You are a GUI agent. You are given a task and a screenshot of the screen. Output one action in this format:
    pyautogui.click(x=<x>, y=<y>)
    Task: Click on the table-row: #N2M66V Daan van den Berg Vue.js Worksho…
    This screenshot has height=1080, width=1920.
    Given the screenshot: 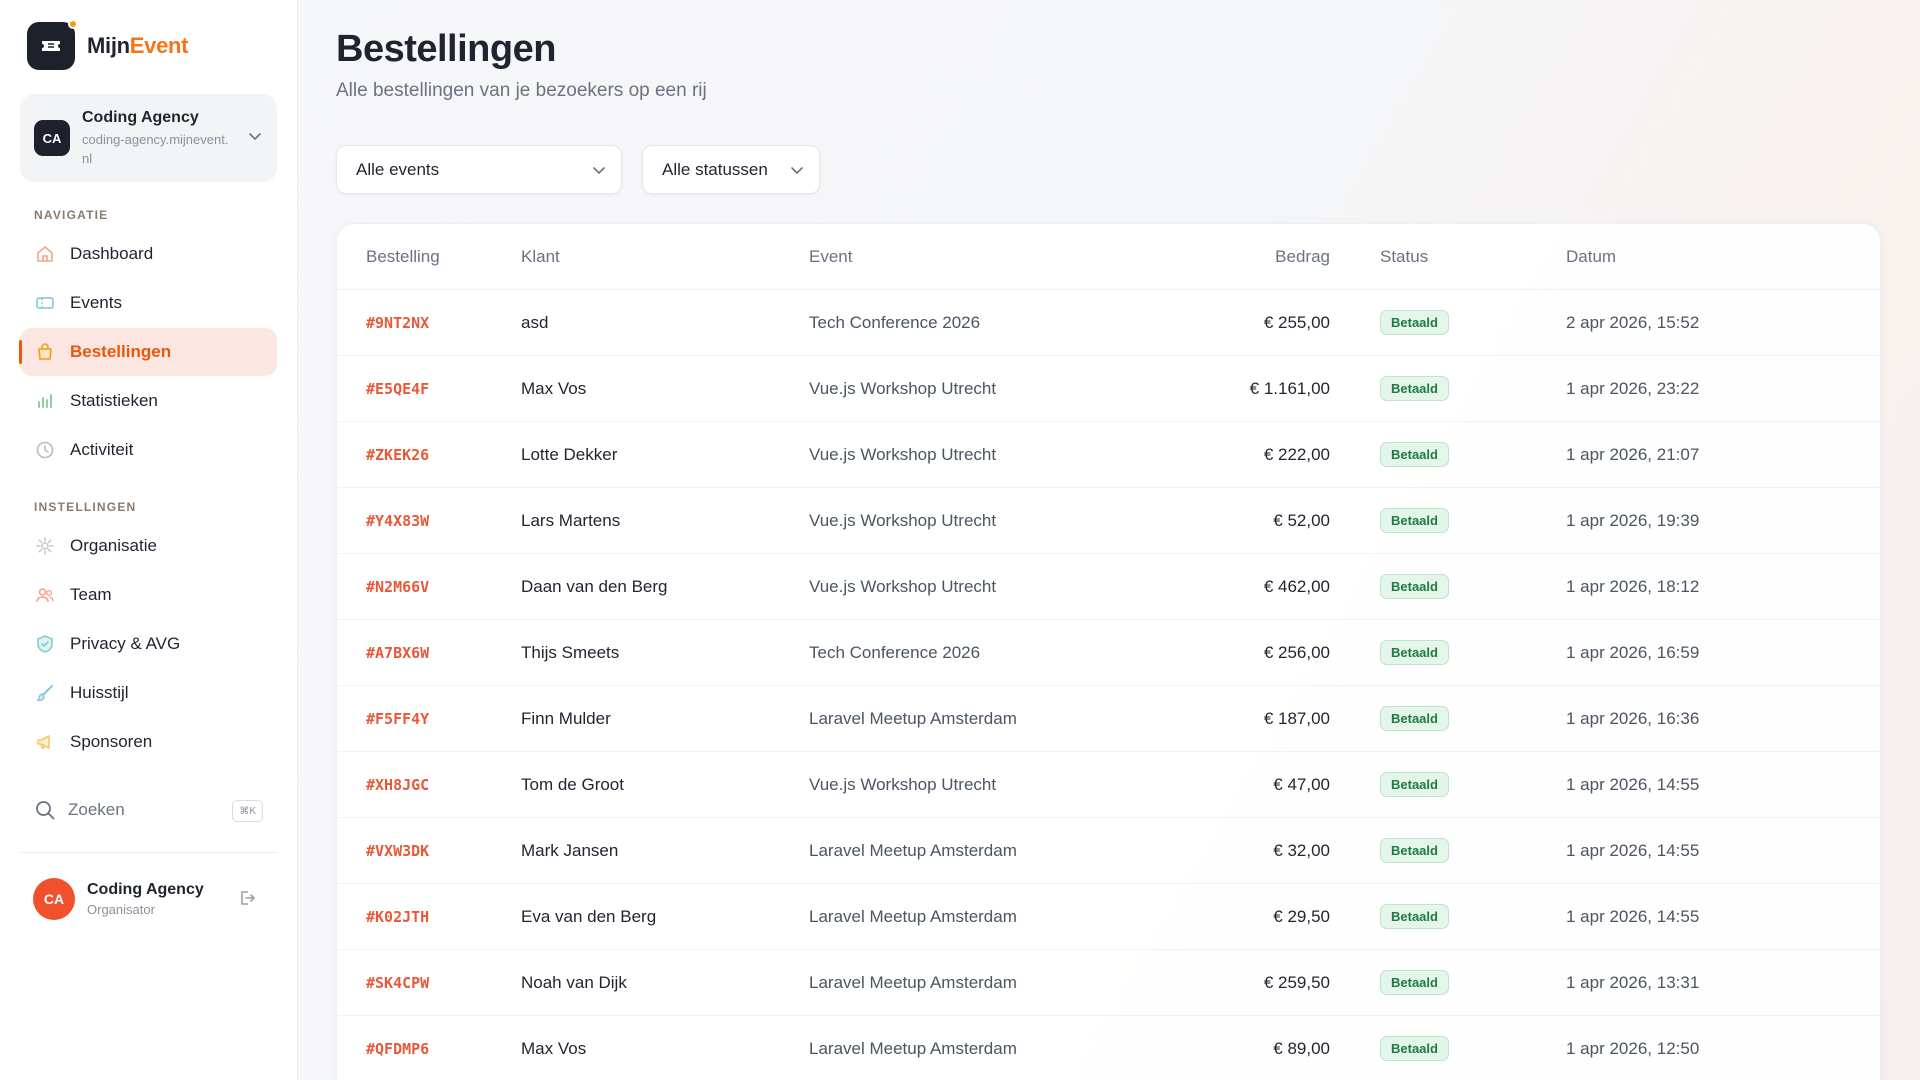 What is the action you would take?
    pyautogui.click(x=1108, y=587)
    